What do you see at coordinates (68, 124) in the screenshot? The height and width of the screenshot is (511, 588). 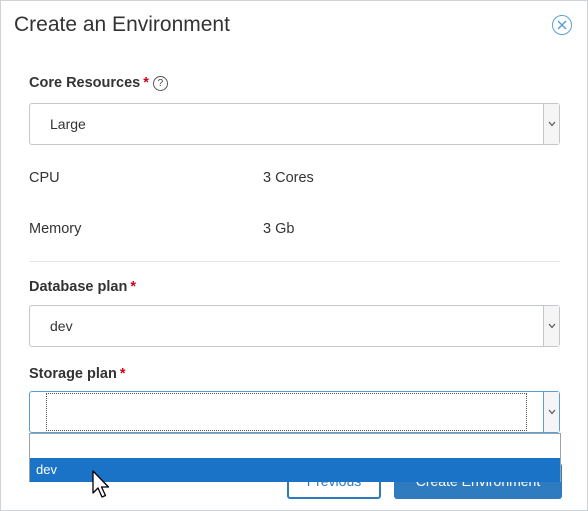 I see `core-resources-value: Large` at bounding box center [68, 124].